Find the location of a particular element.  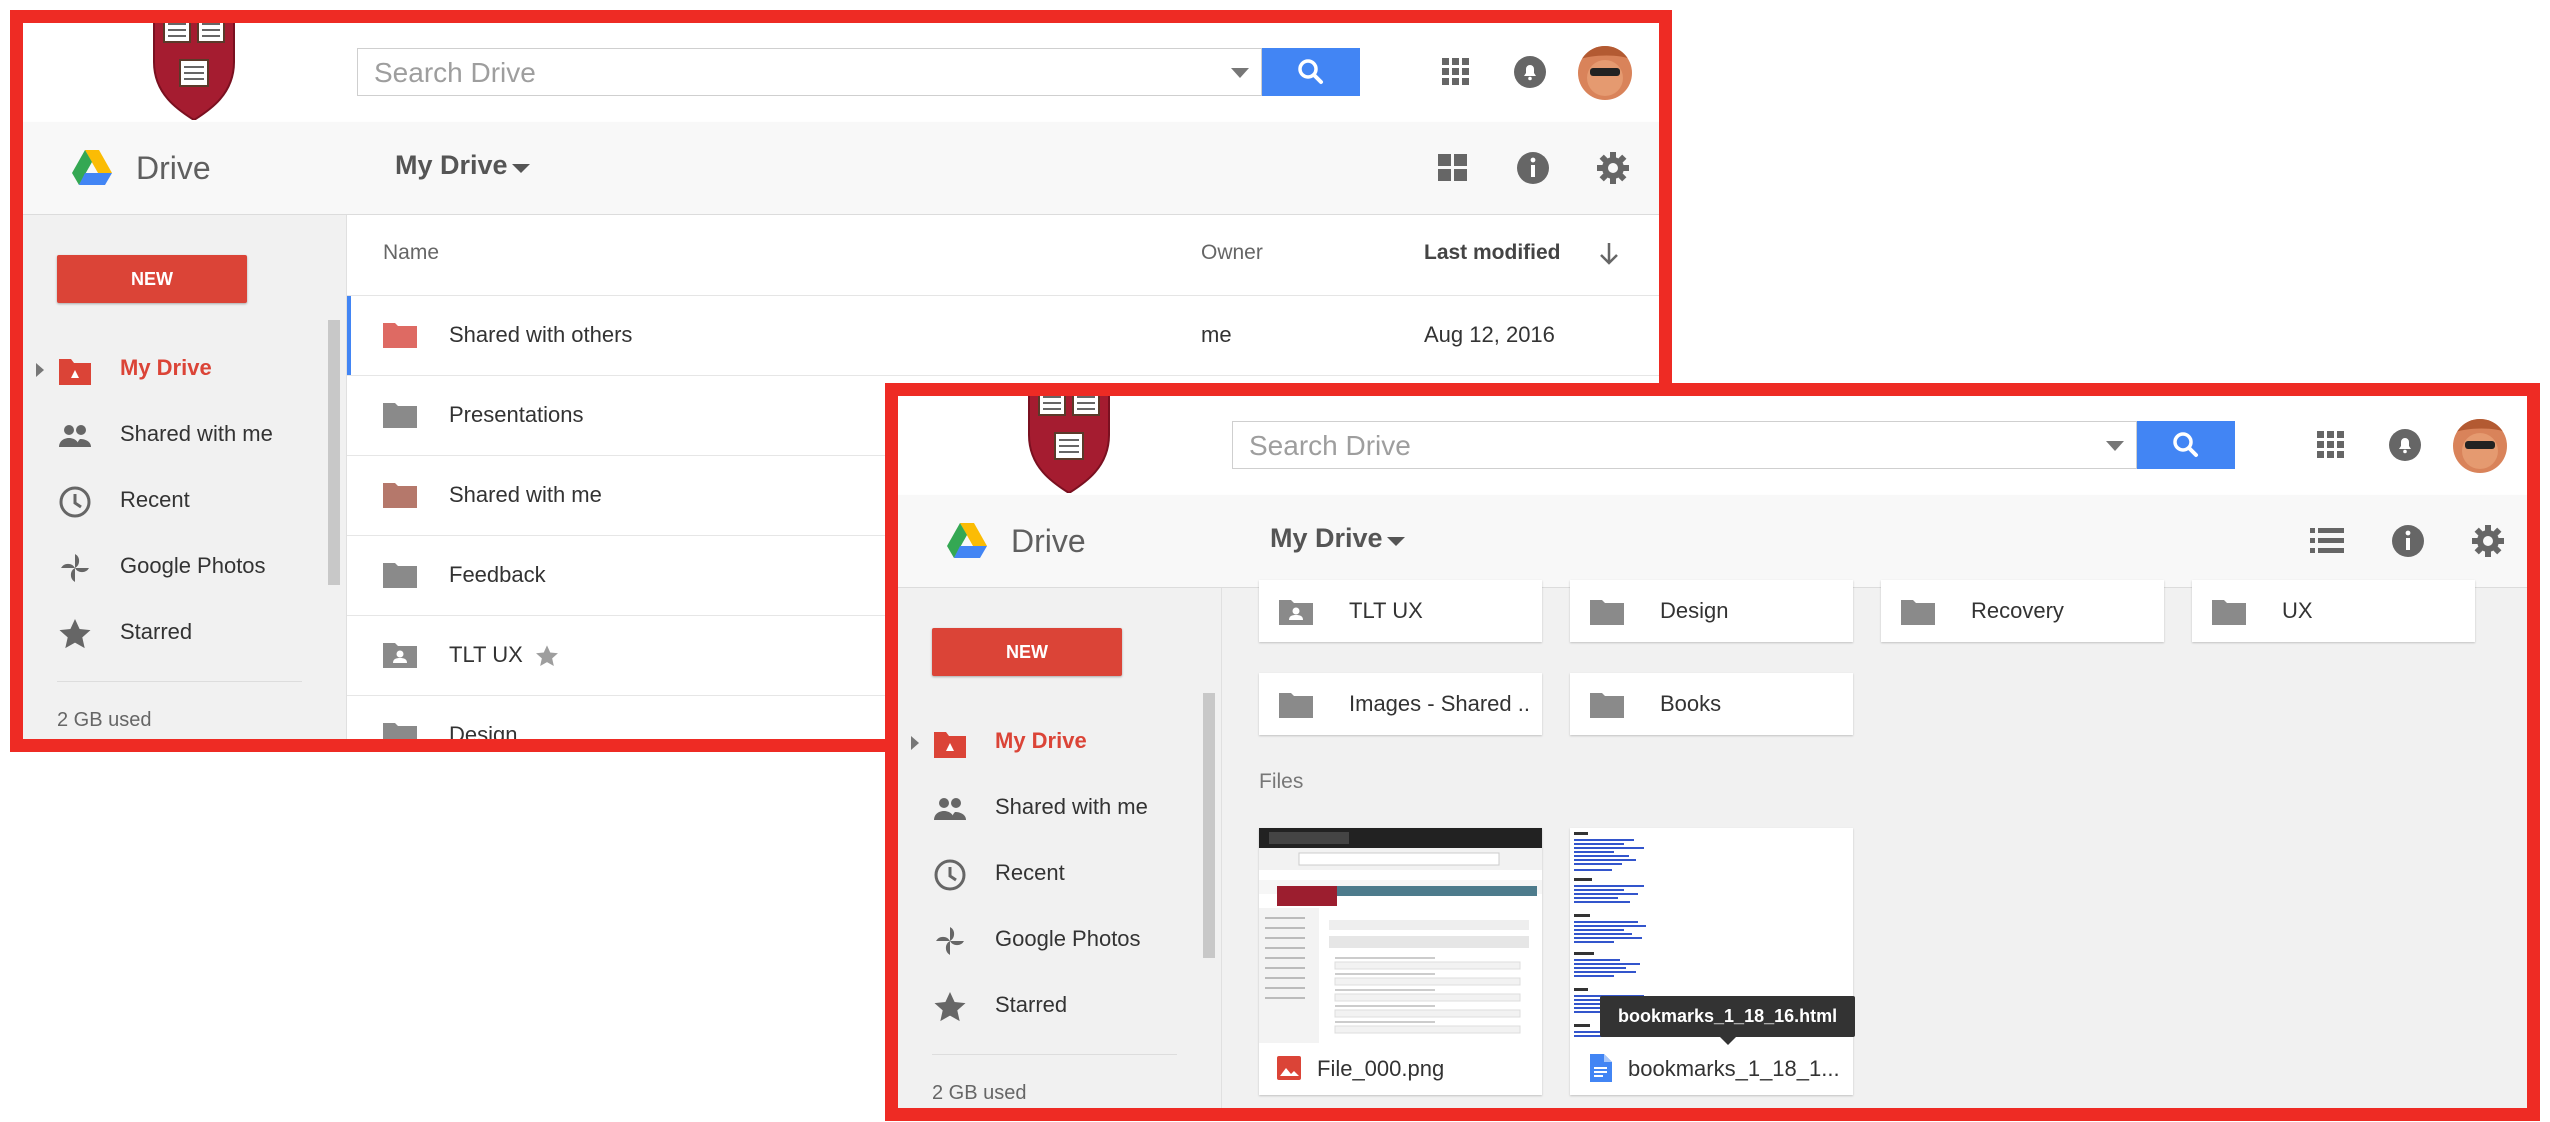

sidebar-item-label: Google Photos is located at coordinates (193, 565).